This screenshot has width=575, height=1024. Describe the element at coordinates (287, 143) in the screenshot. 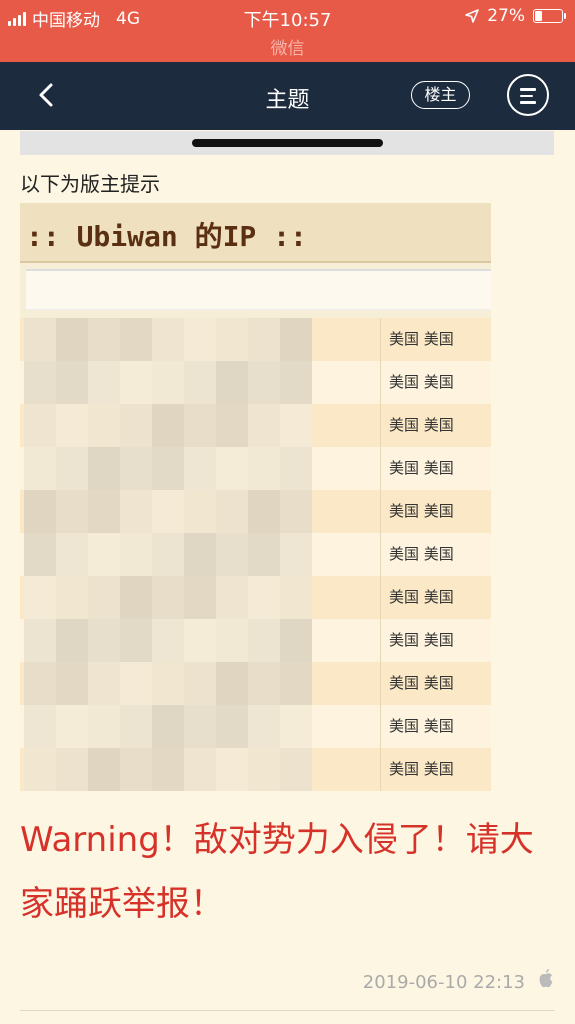

I see `scroll-handle` at that location.